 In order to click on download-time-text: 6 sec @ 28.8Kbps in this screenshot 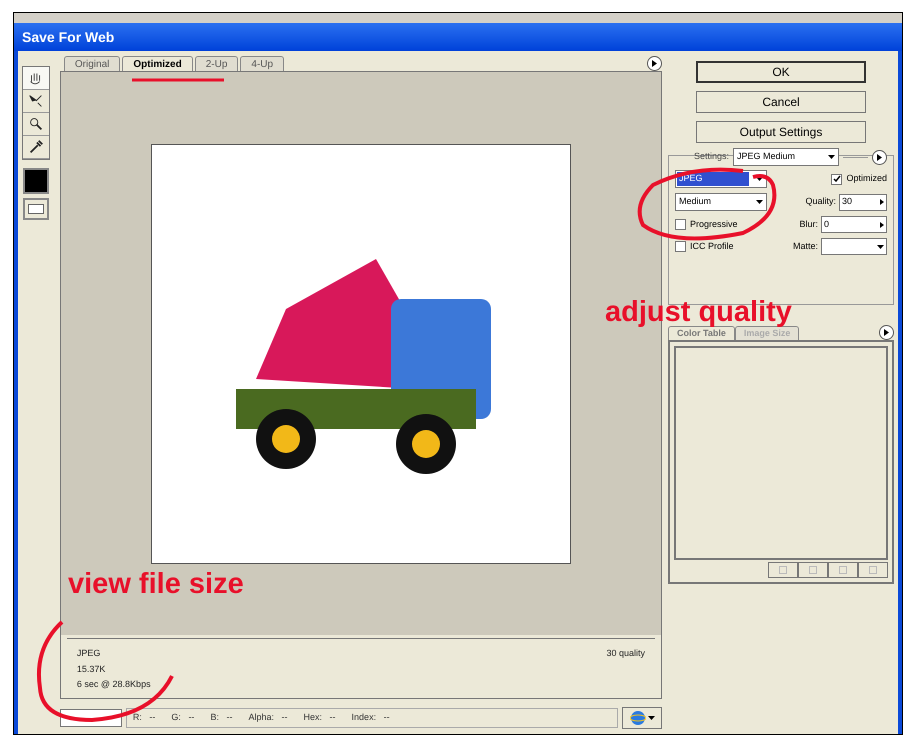, I will do `click(113, 684)`.